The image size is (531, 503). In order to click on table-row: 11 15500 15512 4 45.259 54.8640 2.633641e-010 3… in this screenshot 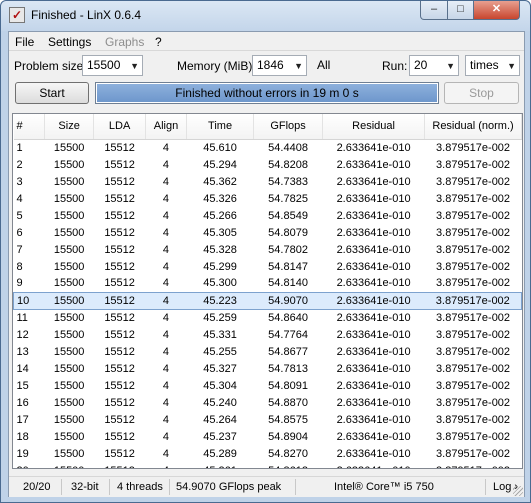, I will do `click(268, 317)`.